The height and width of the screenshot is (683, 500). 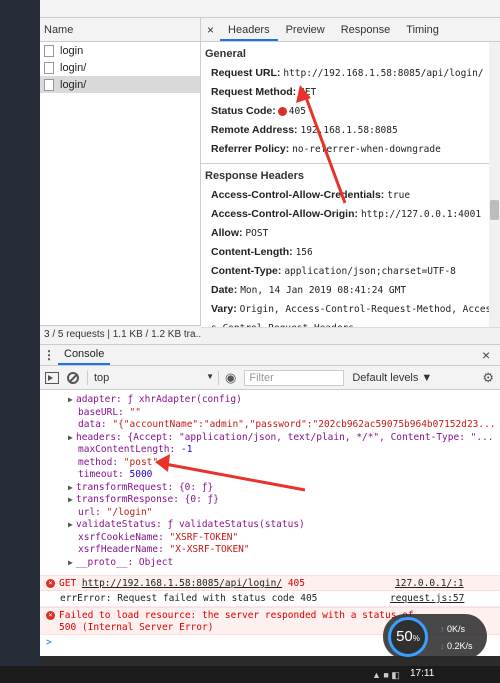 I want to click on arrow-to-request-method, so click(x=321, y=144).